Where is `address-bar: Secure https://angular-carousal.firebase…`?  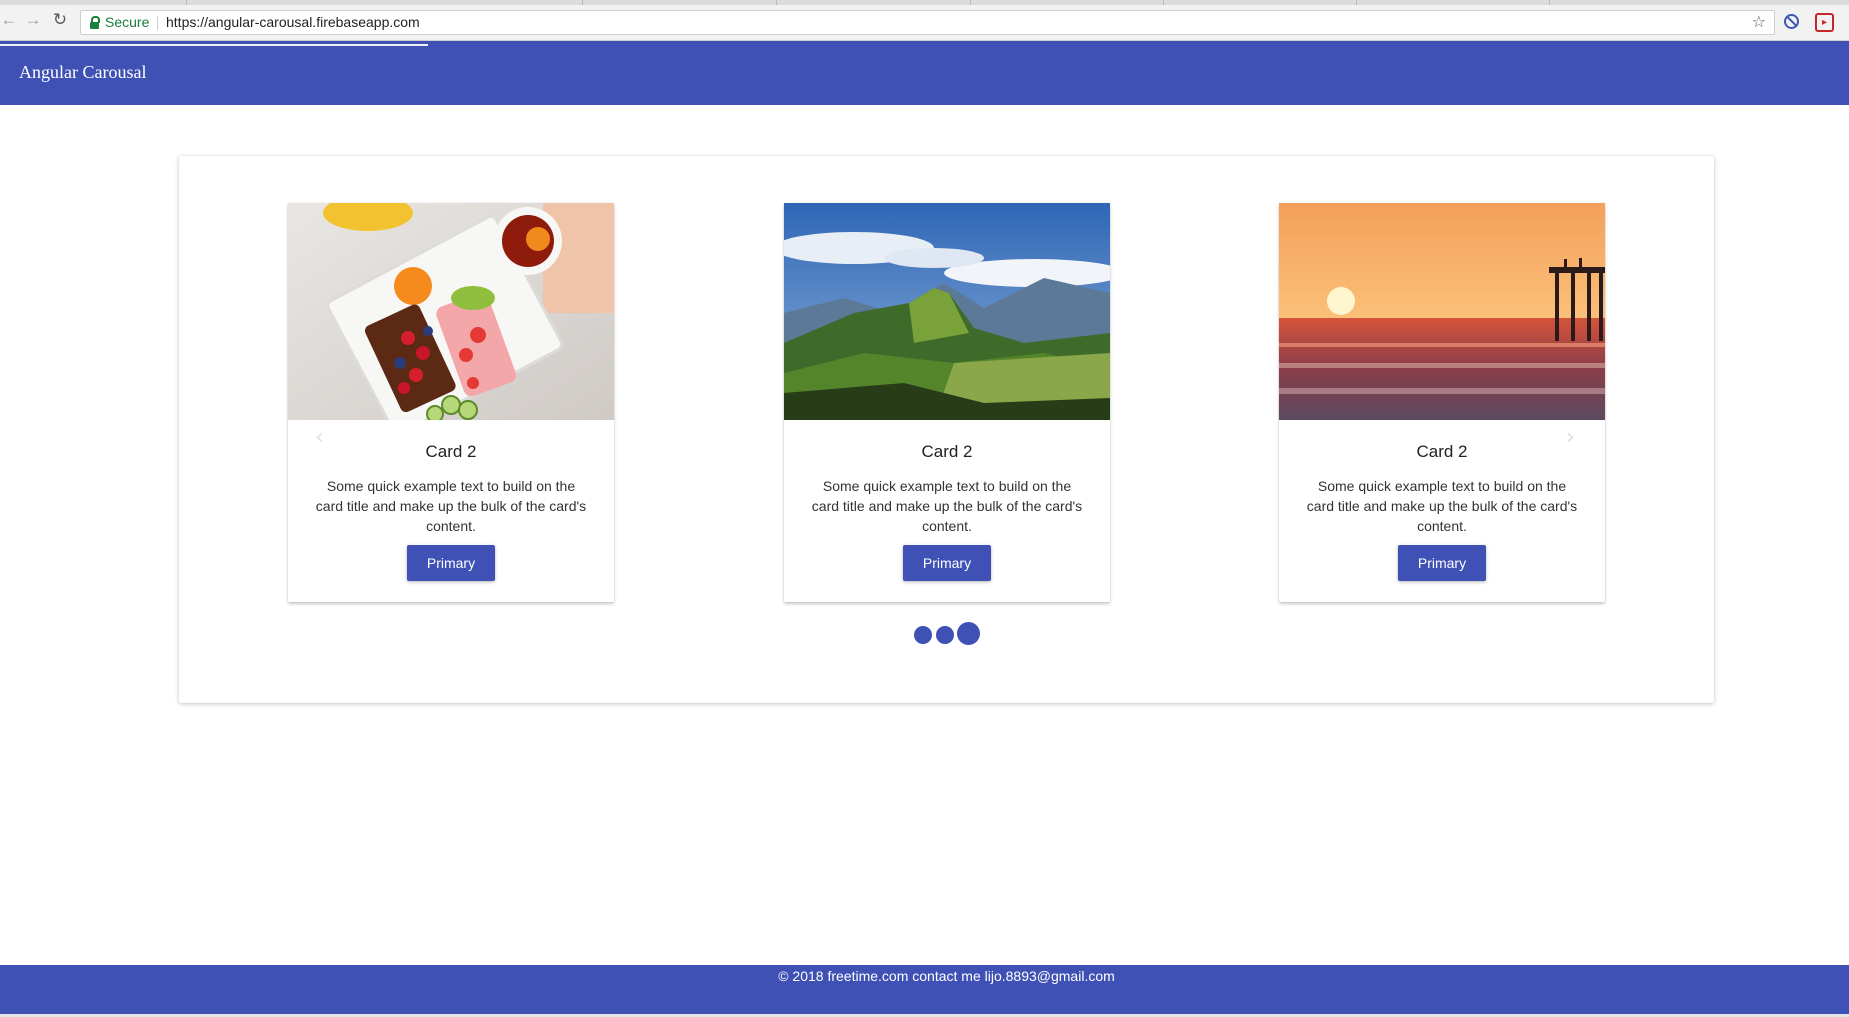 address-bar: Secure https://angular-carousal.firebase… is located at coordinates (927, 22).